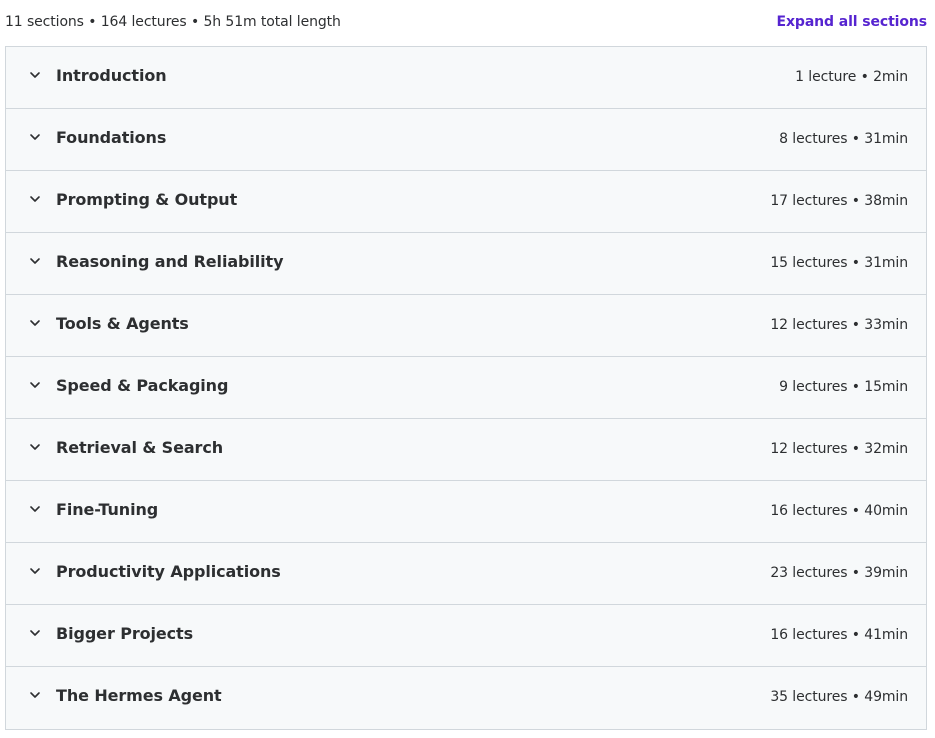  What do you see at coordinates (107, 509) in the screenshot?
I see `section-title: Fine-Tuning` at bounding box center [107, 509].